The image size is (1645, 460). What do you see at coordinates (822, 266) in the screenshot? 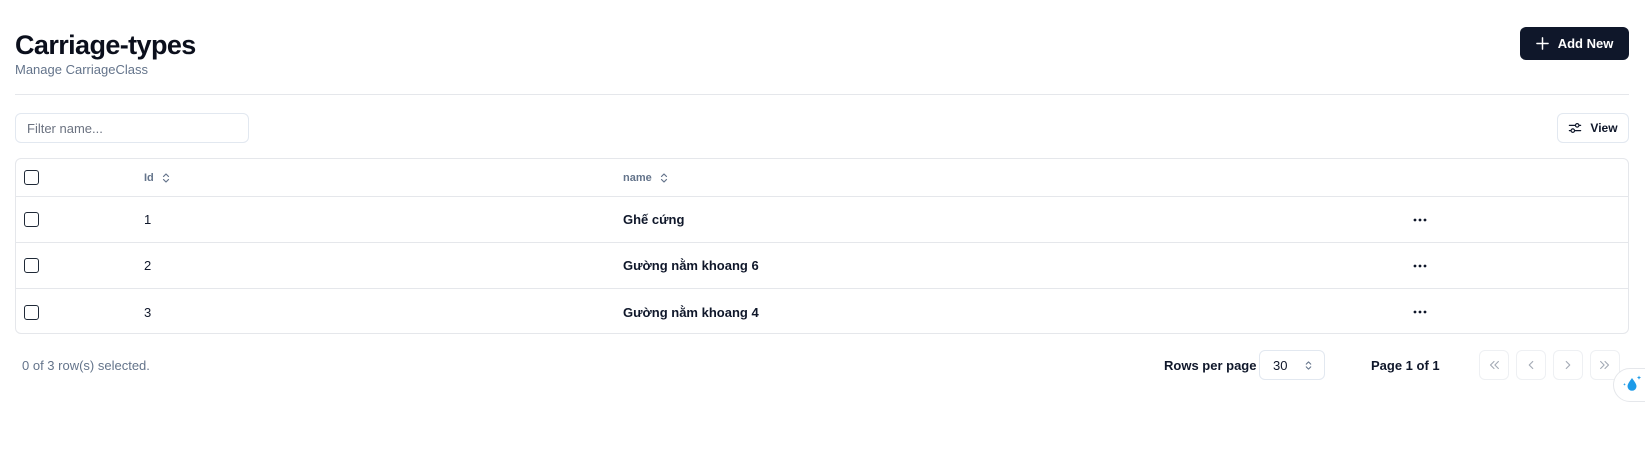
I see `table-row: 2 Gường nằm khoang 6` at bounding box center [822, 266].